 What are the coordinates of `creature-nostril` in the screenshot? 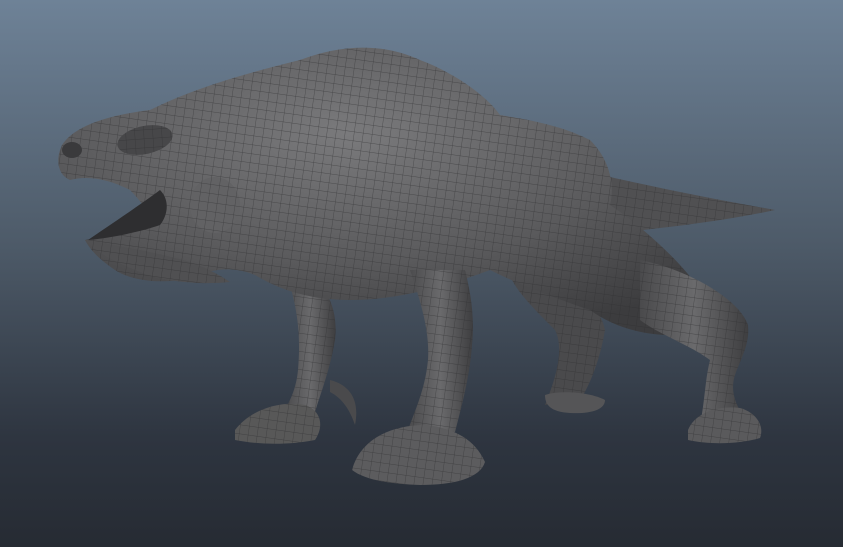 It's located at (72, 150).